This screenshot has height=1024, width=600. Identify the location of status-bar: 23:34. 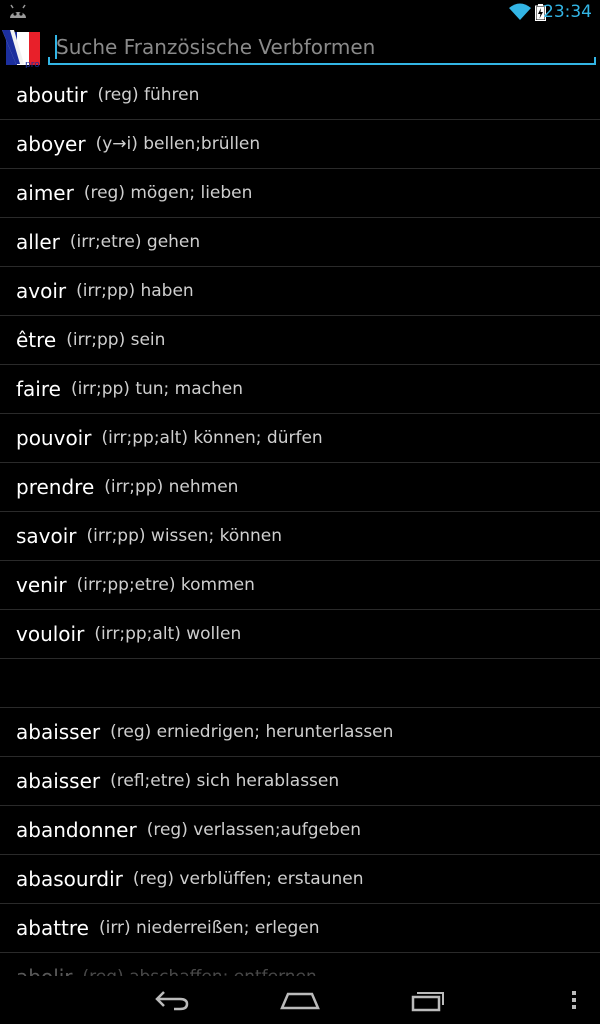
(300, 12).